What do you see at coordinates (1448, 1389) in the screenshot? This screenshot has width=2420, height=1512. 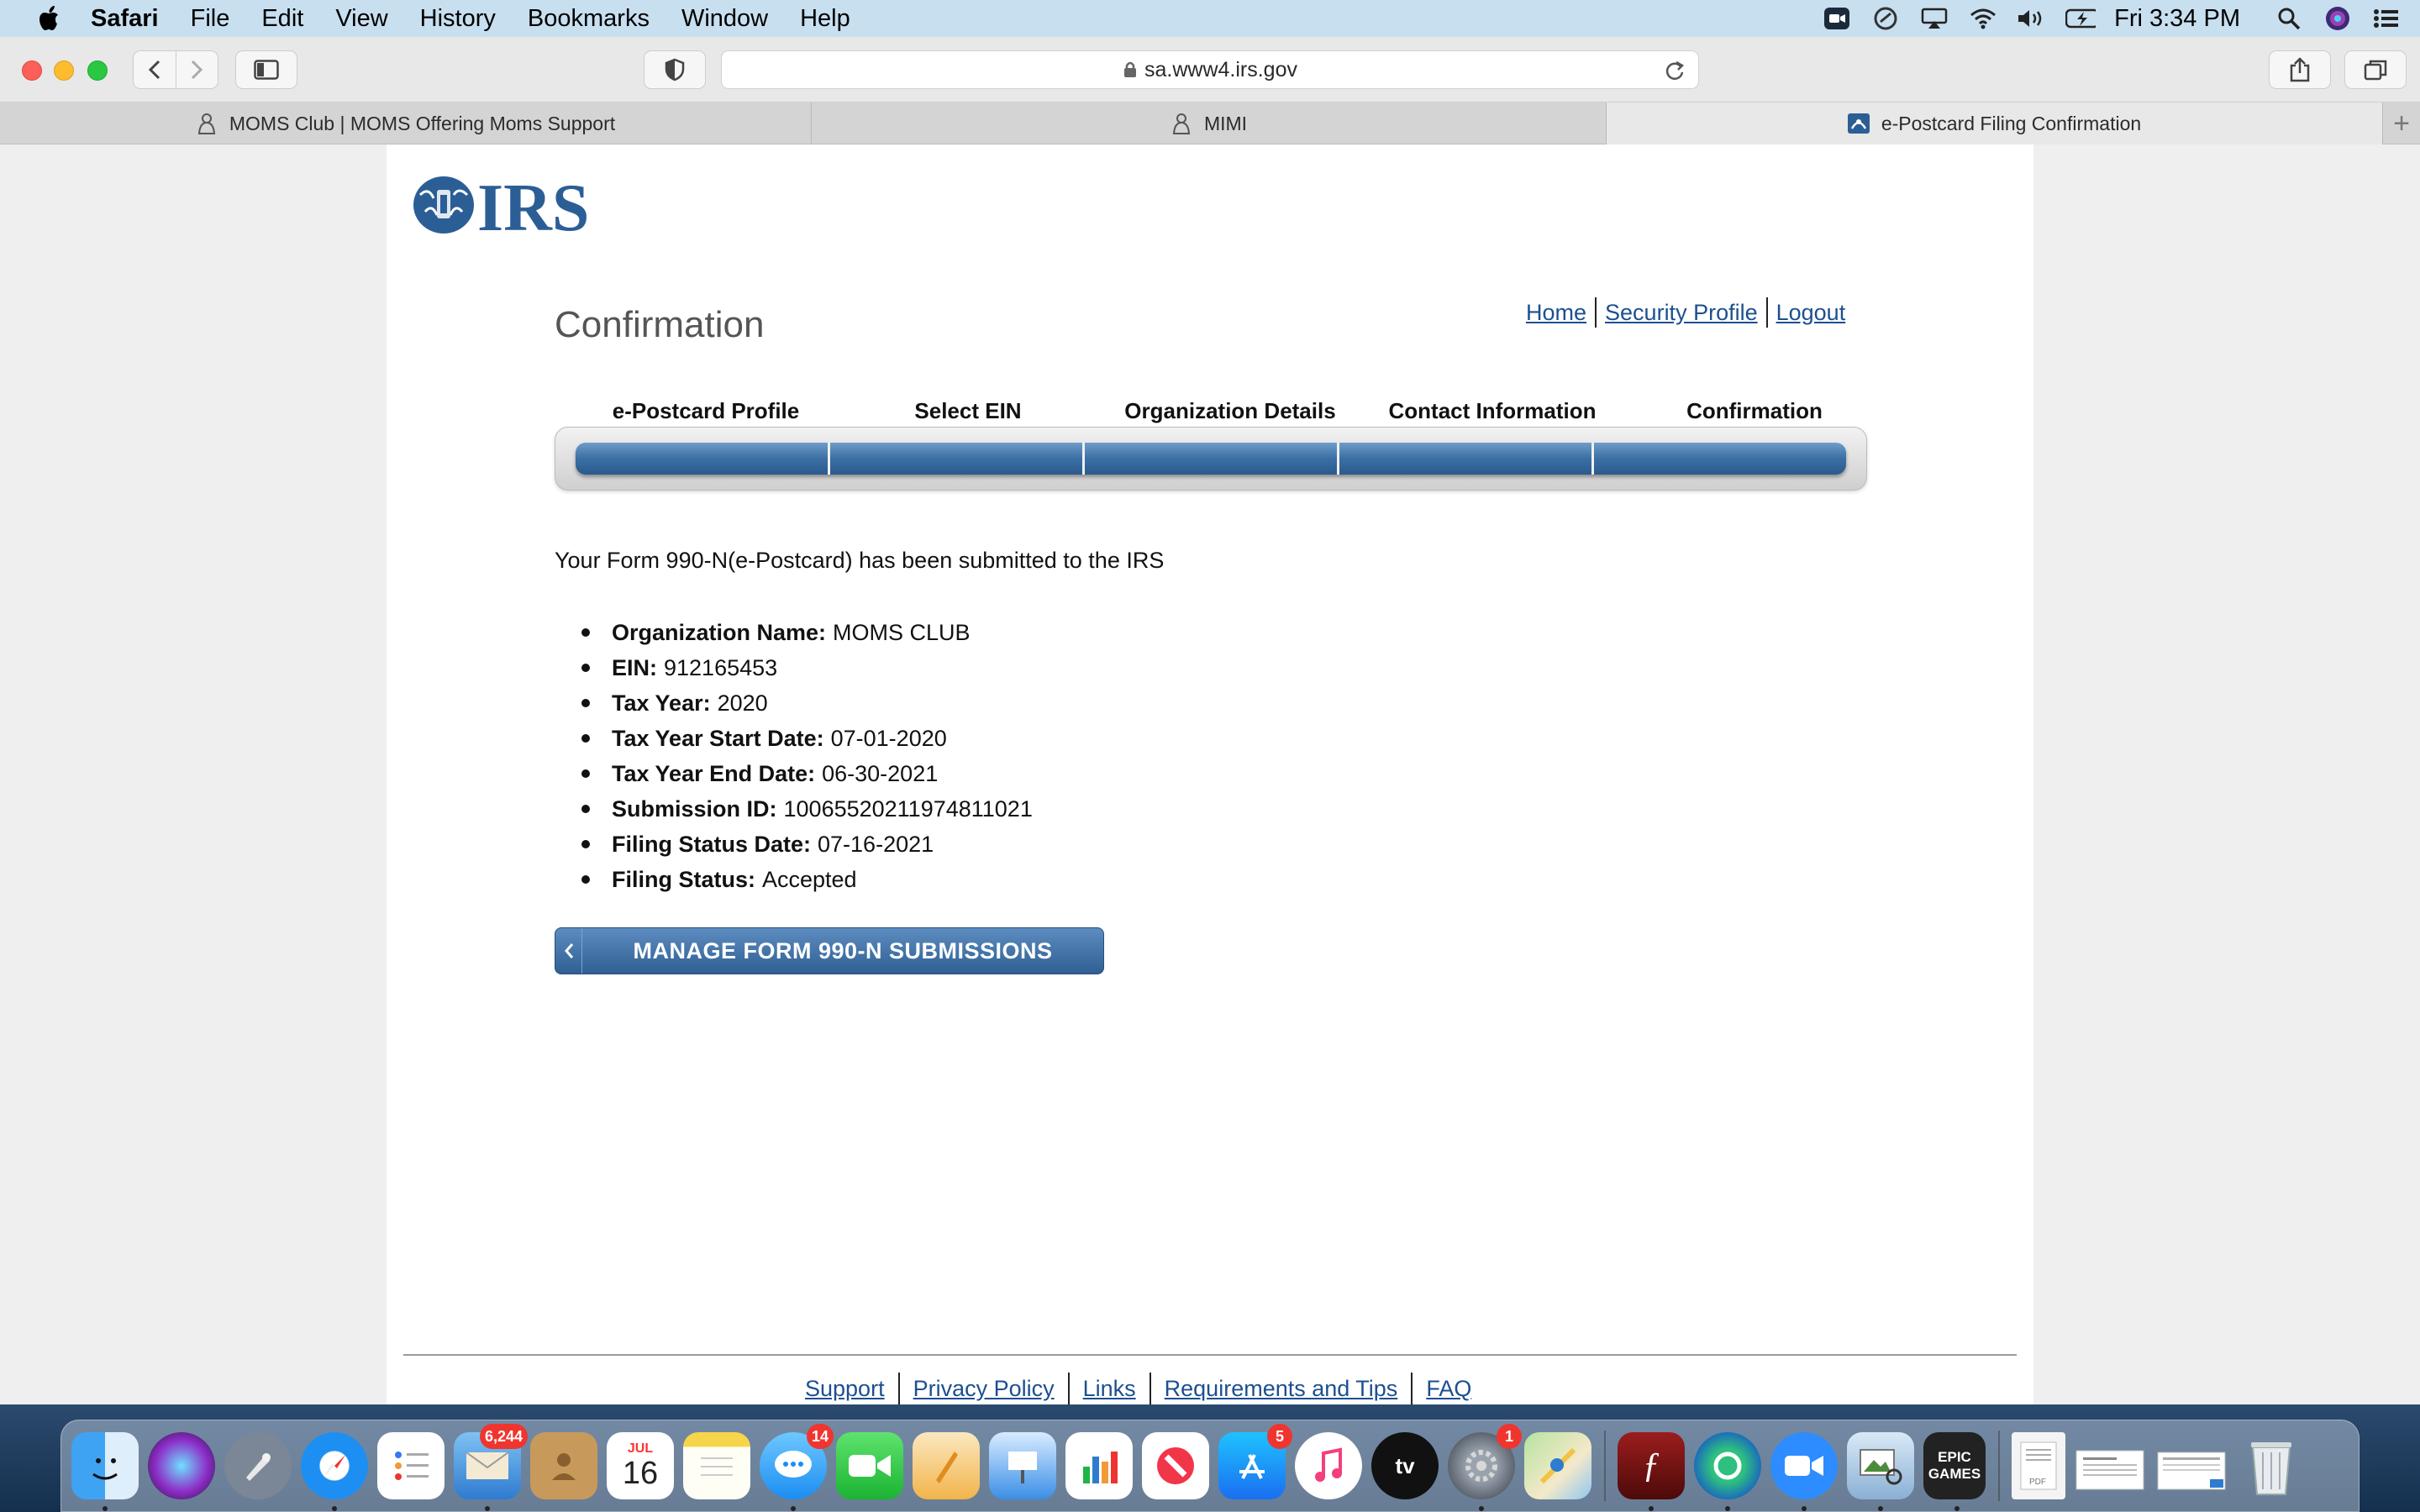 I see `faq-link: FAQ` at bounding box center [1448, 1389].